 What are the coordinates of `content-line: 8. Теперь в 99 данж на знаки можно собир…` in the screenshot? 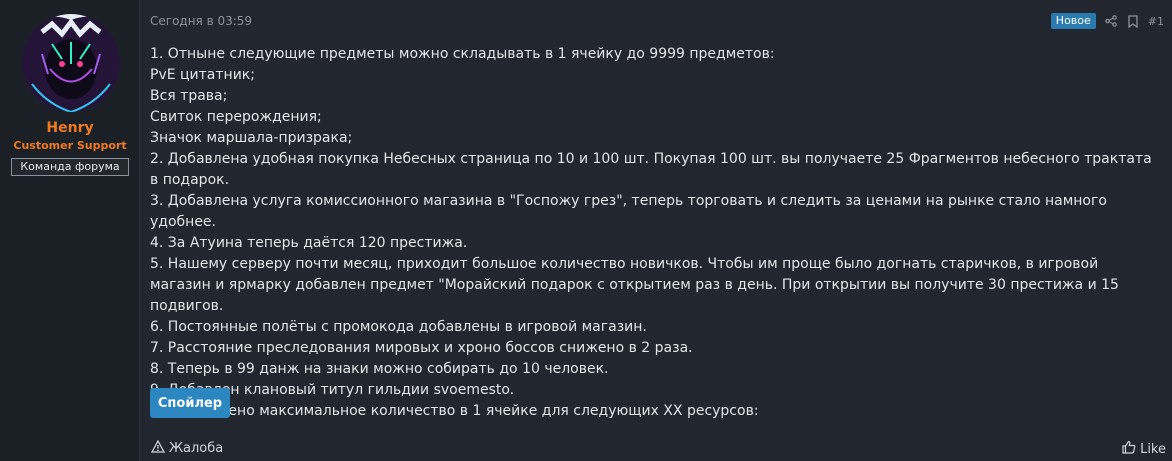 It's located at (379, 369).